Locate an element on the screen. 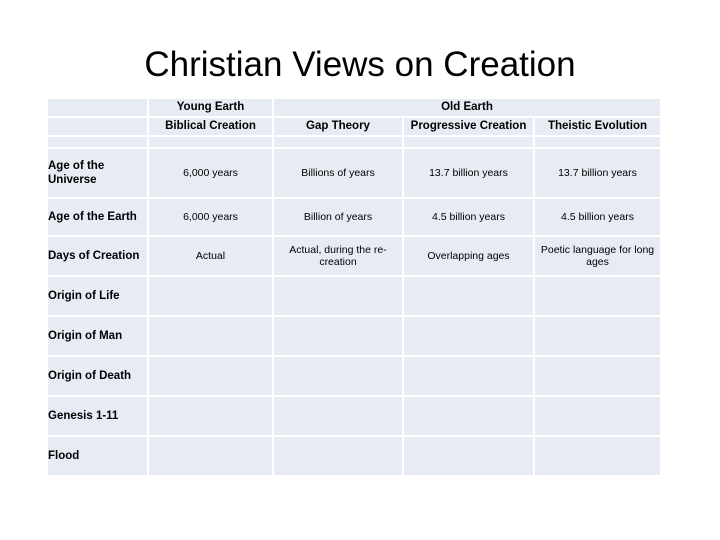 The image size is (720, 540). cell-origin-life-theistic-evolution is located at coordinates (597, 296).